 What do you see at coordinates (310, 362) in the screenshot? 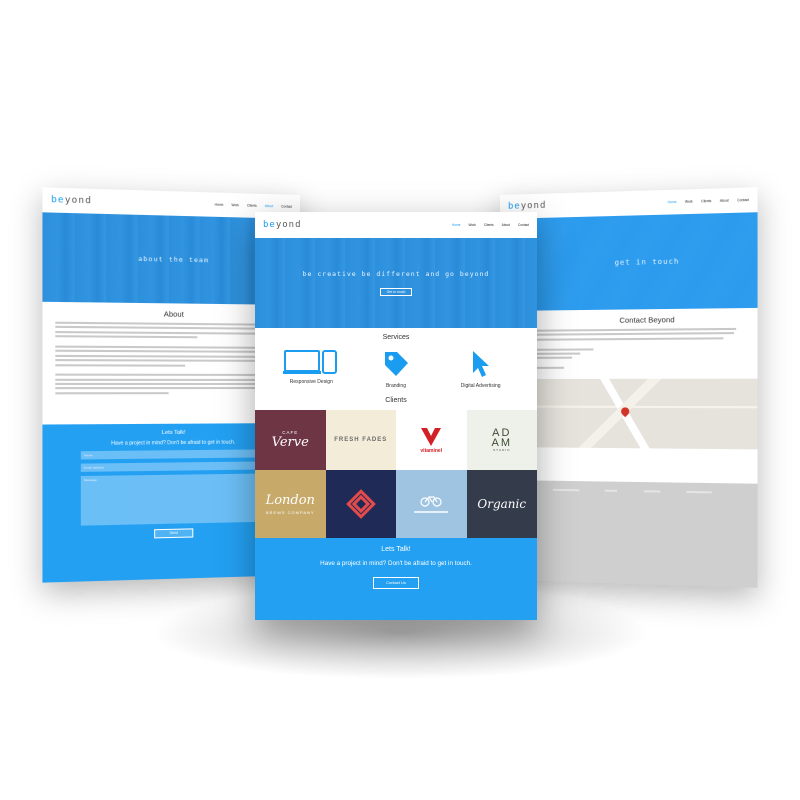
I see `devices-icon` at bounding box center [310, 362].